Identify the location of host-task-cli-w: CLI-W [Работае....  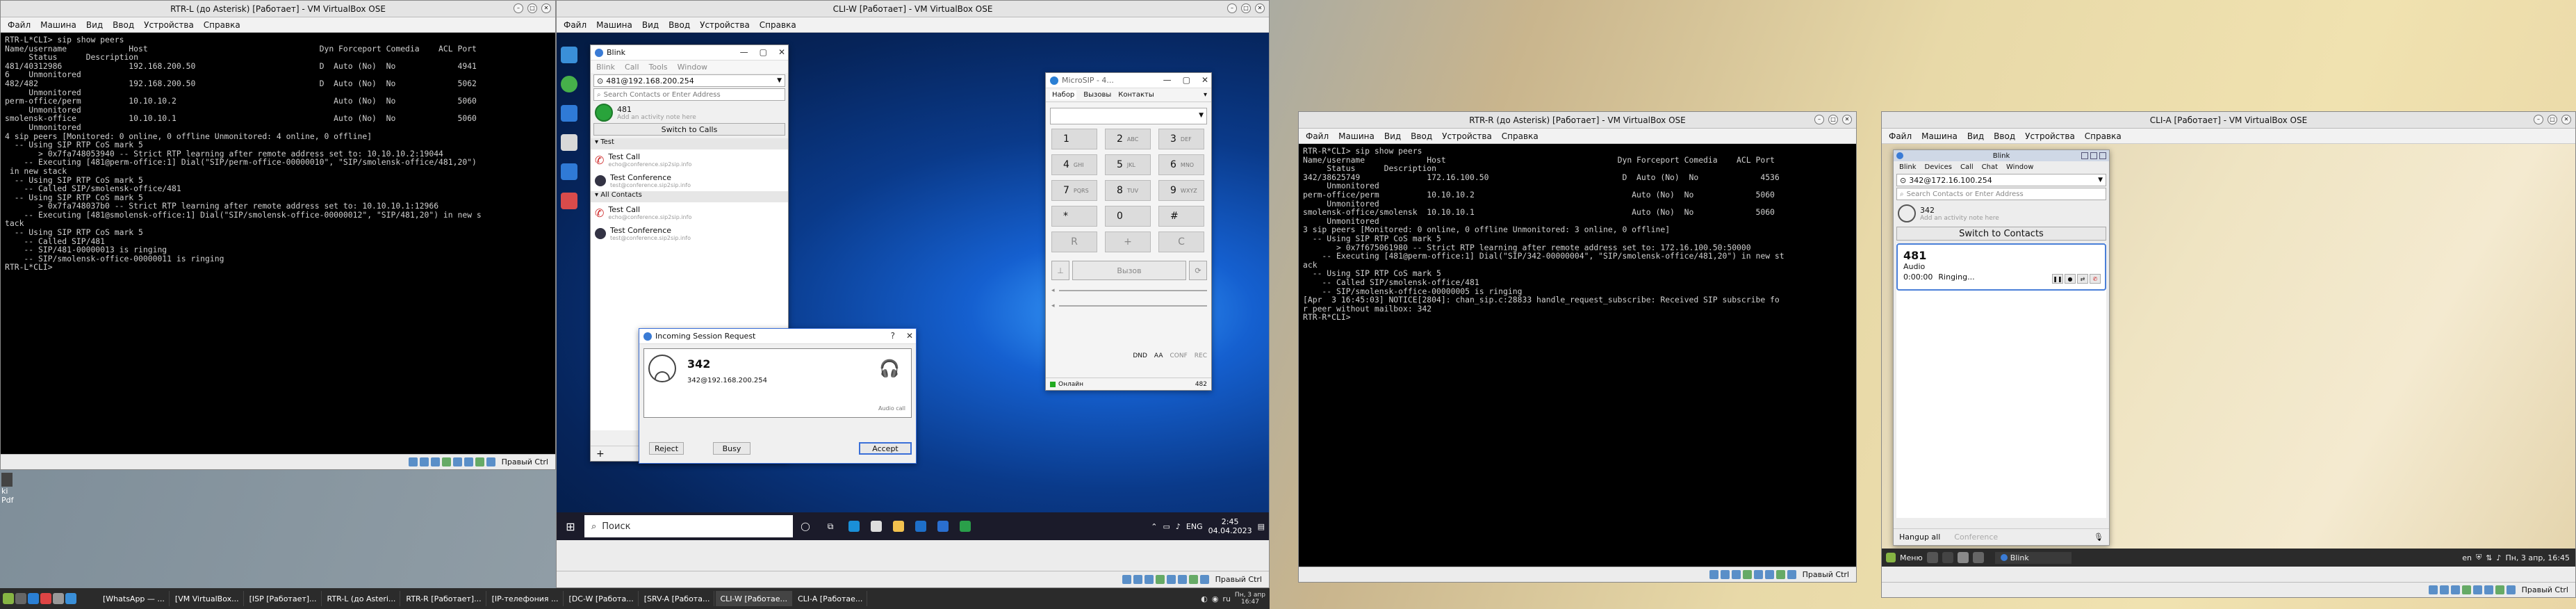
(754, 598).